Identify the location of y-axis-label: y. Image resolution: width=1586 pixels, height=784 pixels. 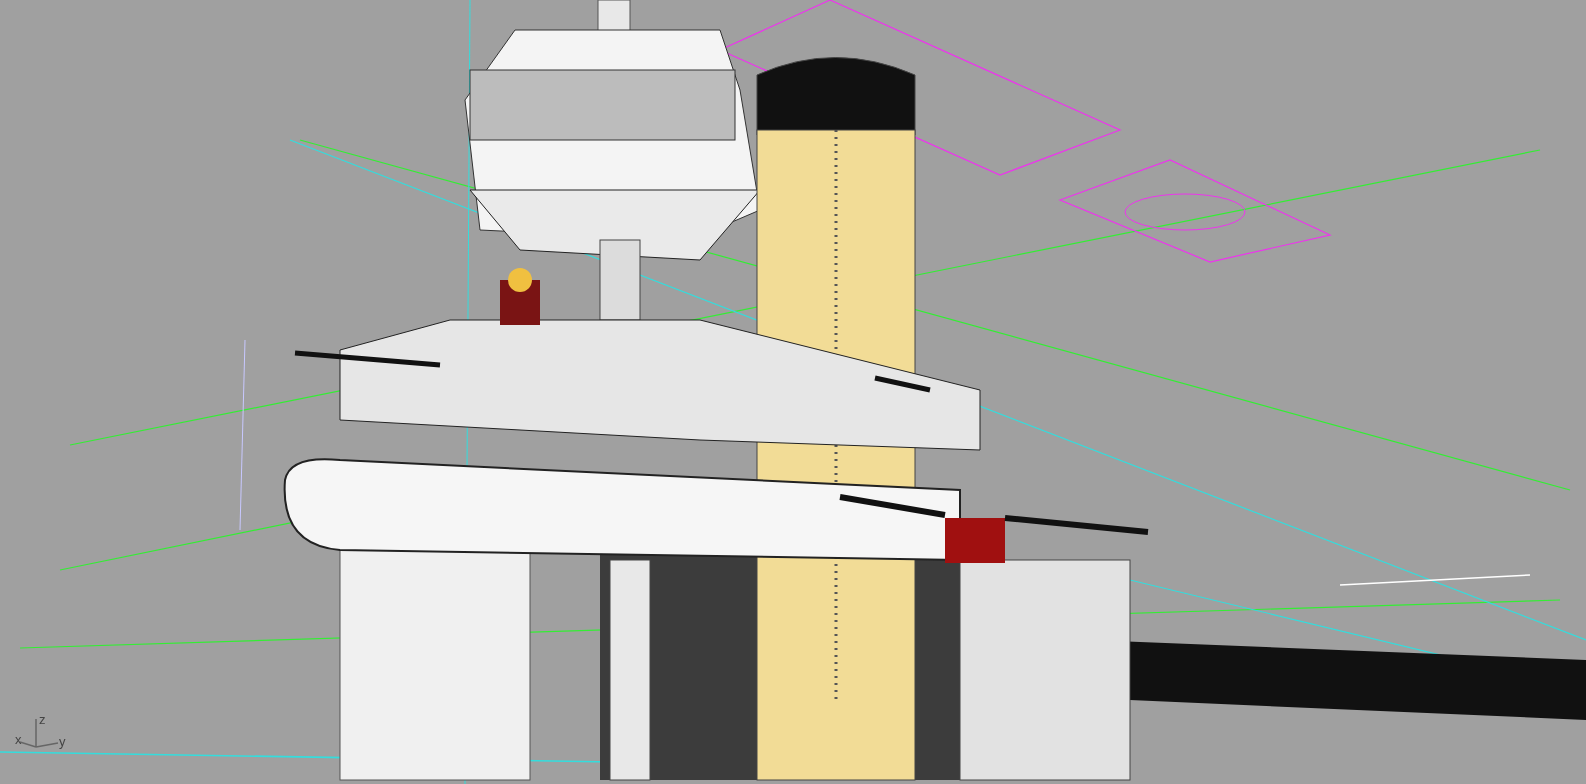
(62, 741).